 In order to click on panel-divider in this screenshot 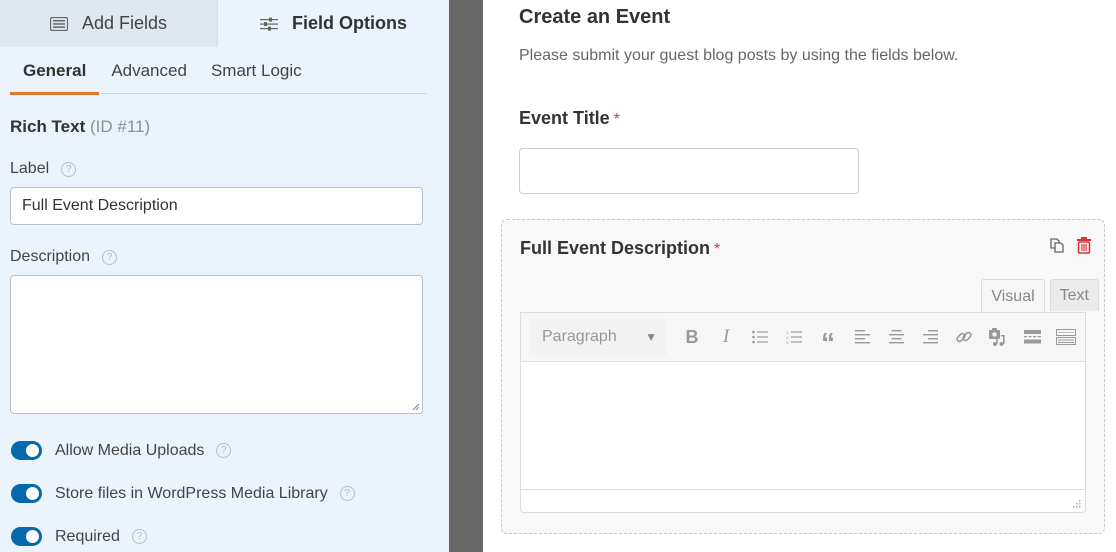, I will do `click(466, 276)`.